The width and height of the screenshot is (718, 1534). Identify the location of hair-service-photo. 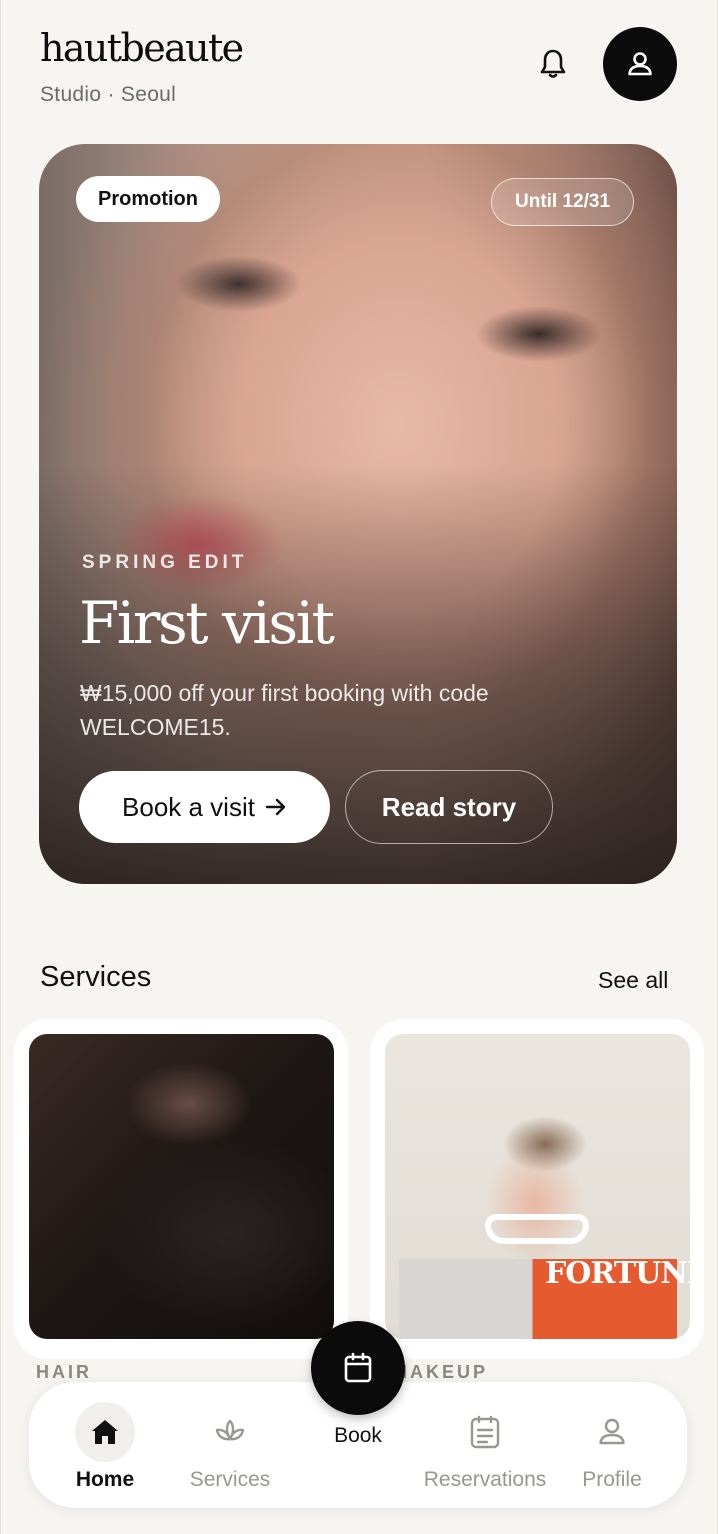
(181, 1186).